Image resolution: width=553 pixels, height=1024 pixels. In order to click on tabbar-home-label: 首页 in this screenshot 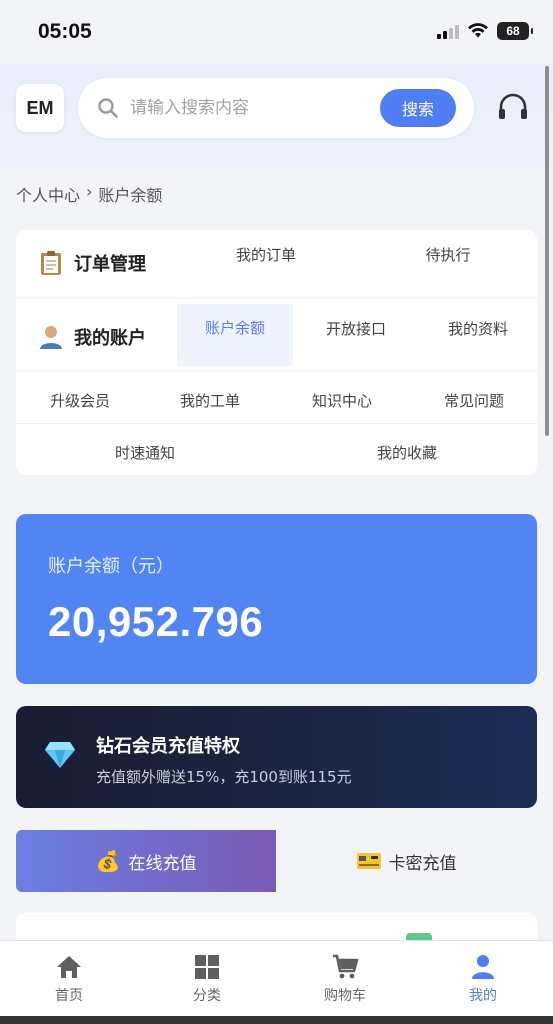, I will do `click(69, 996)`.